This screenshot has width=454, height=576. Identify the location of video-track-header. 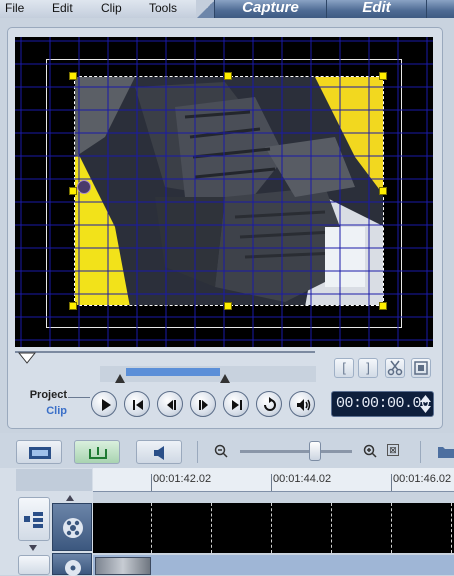
(72, 527).